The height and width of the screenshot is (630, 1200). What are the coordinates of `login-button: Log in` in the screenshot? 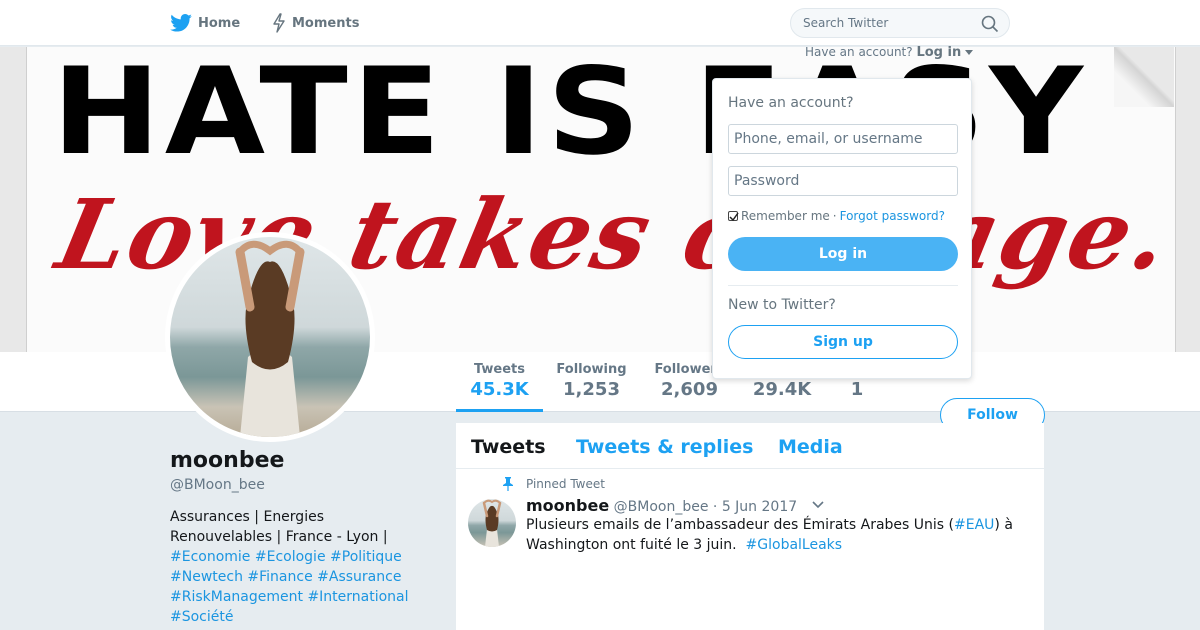 It's located at (843, 254).